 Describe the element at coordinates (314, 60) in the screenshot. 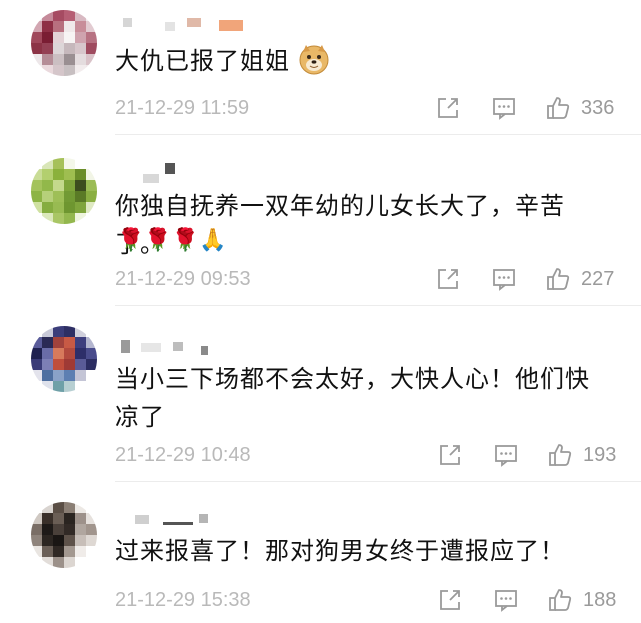

I see `doge-emoji` at that location.